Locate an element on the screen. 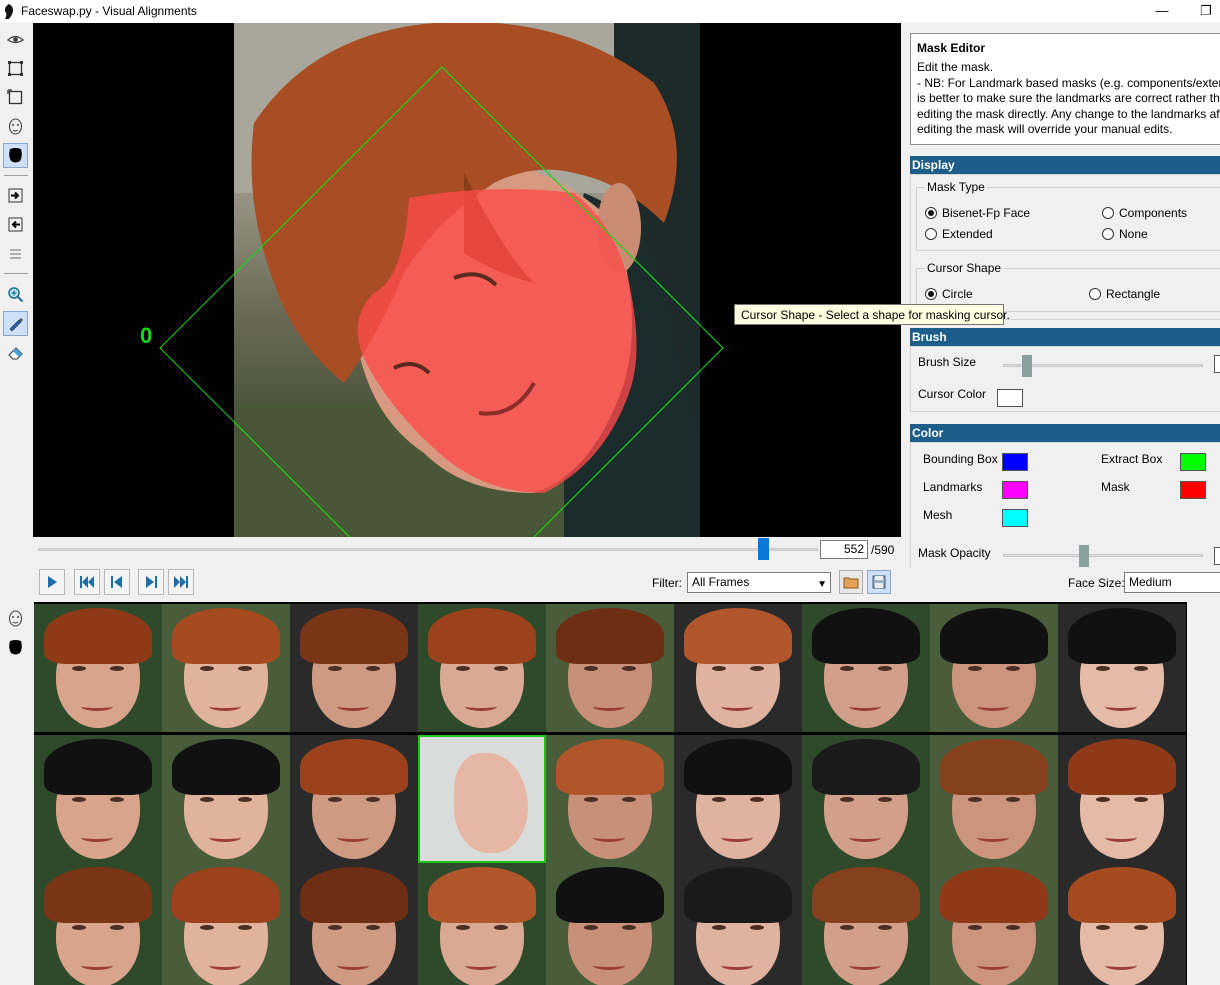 The height and width of the screenshot is (985, 1220). bounding-box-icon is located at coordinates (15, 68).